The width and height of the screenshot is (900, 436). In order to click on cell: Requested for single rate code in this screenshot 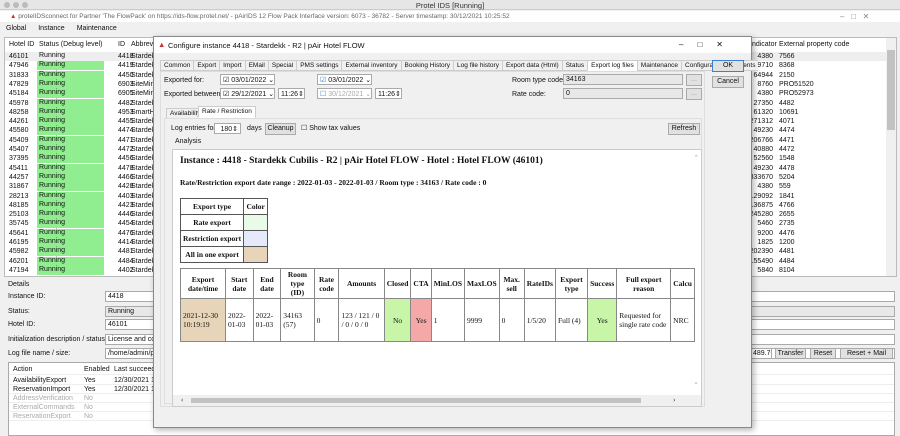, I will do `click(644, 320)`.